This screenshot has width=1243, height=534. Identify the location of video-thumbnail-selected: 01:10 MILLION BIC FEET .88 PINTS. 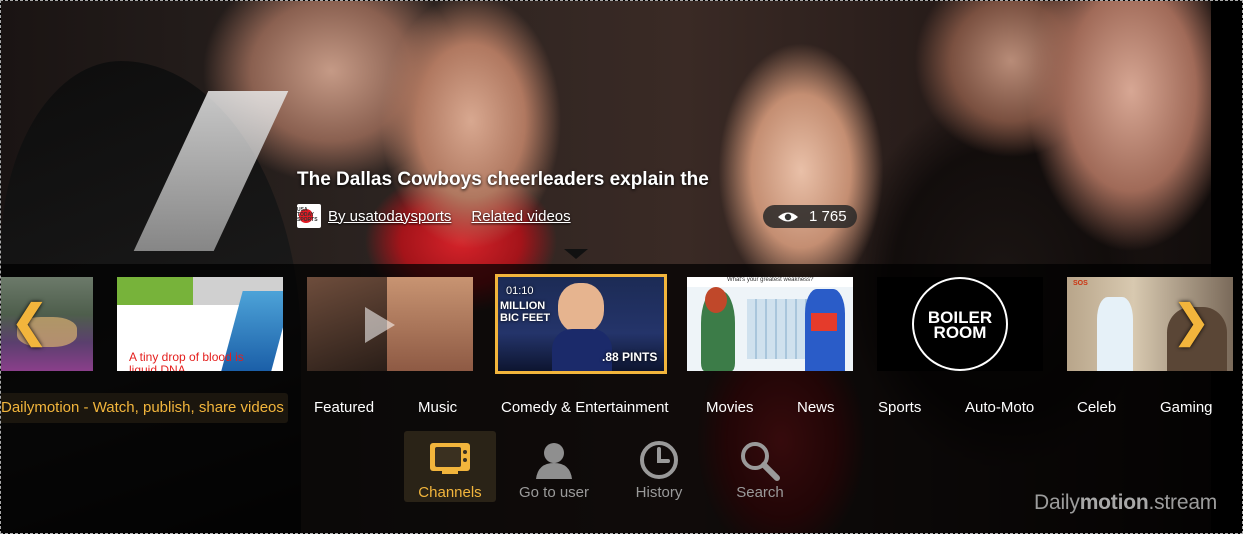
(581, 324).